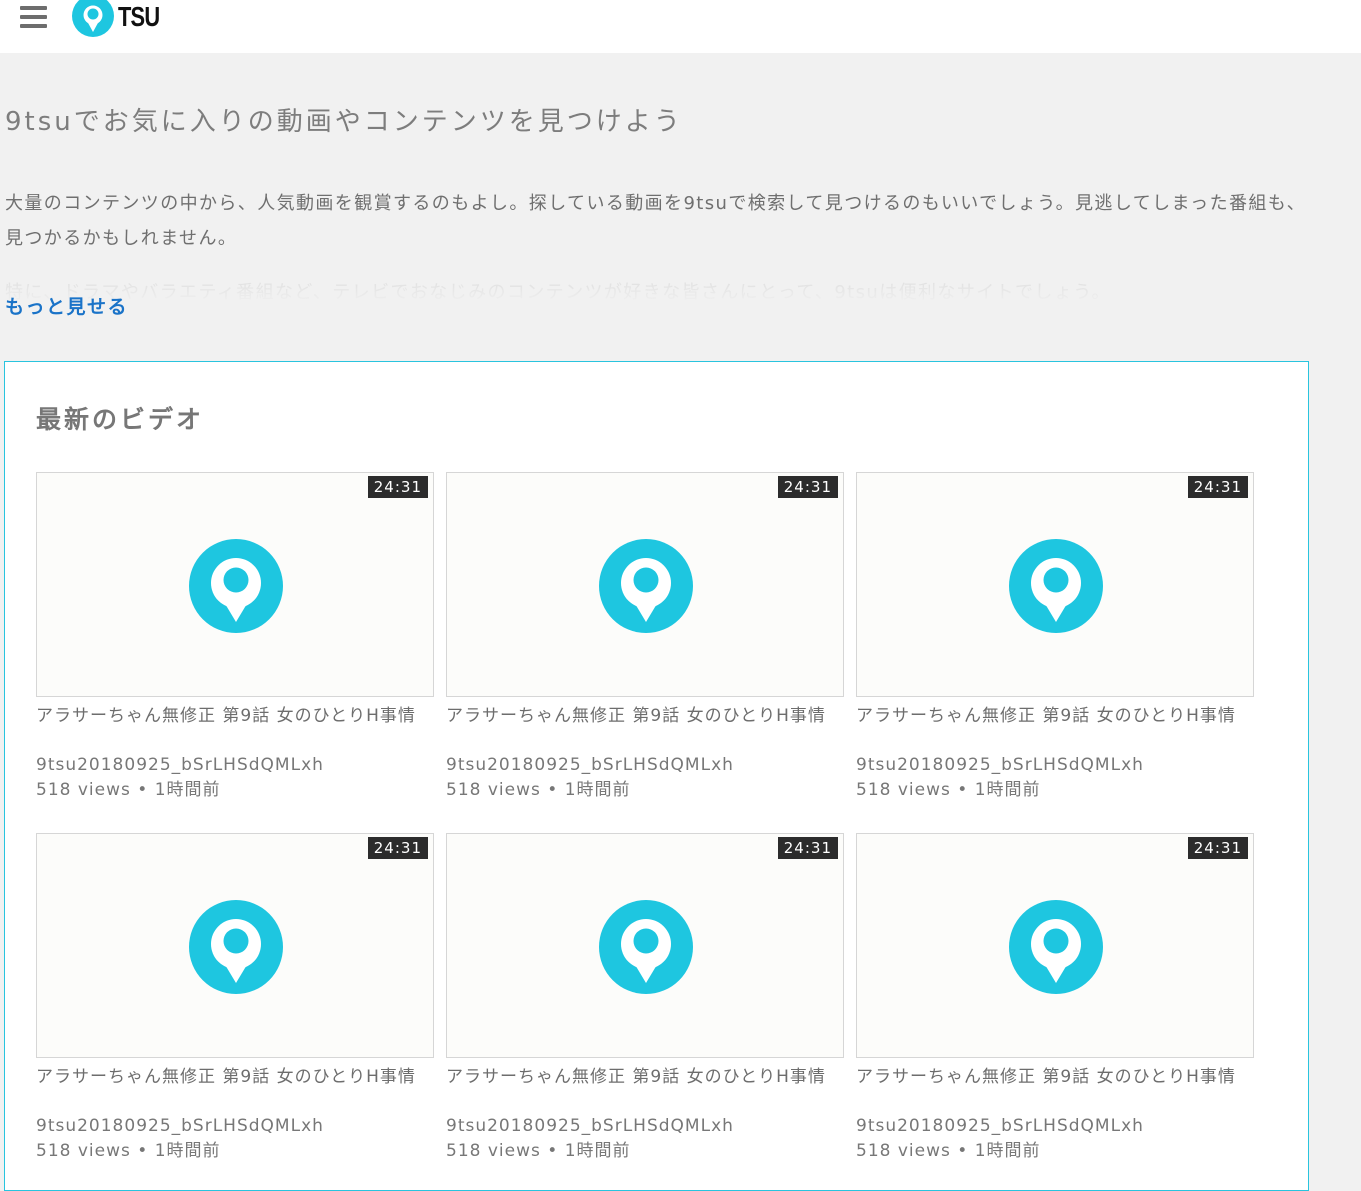  What do you see at coordinates (66, 305) in the screenshot?
I see `show-more-link: もっと見せる` at bounding box center [66, 305].